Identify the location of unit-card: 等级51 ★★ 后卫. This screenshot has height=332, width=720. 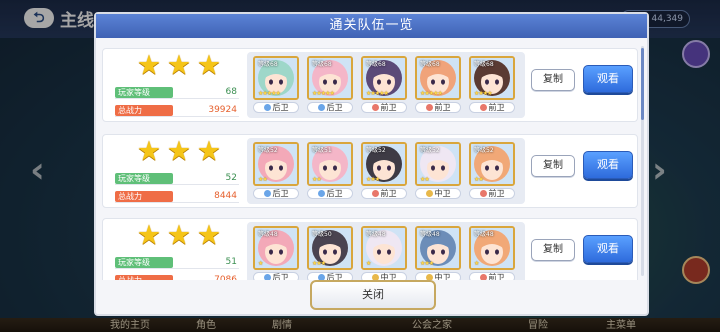
(330, 171).